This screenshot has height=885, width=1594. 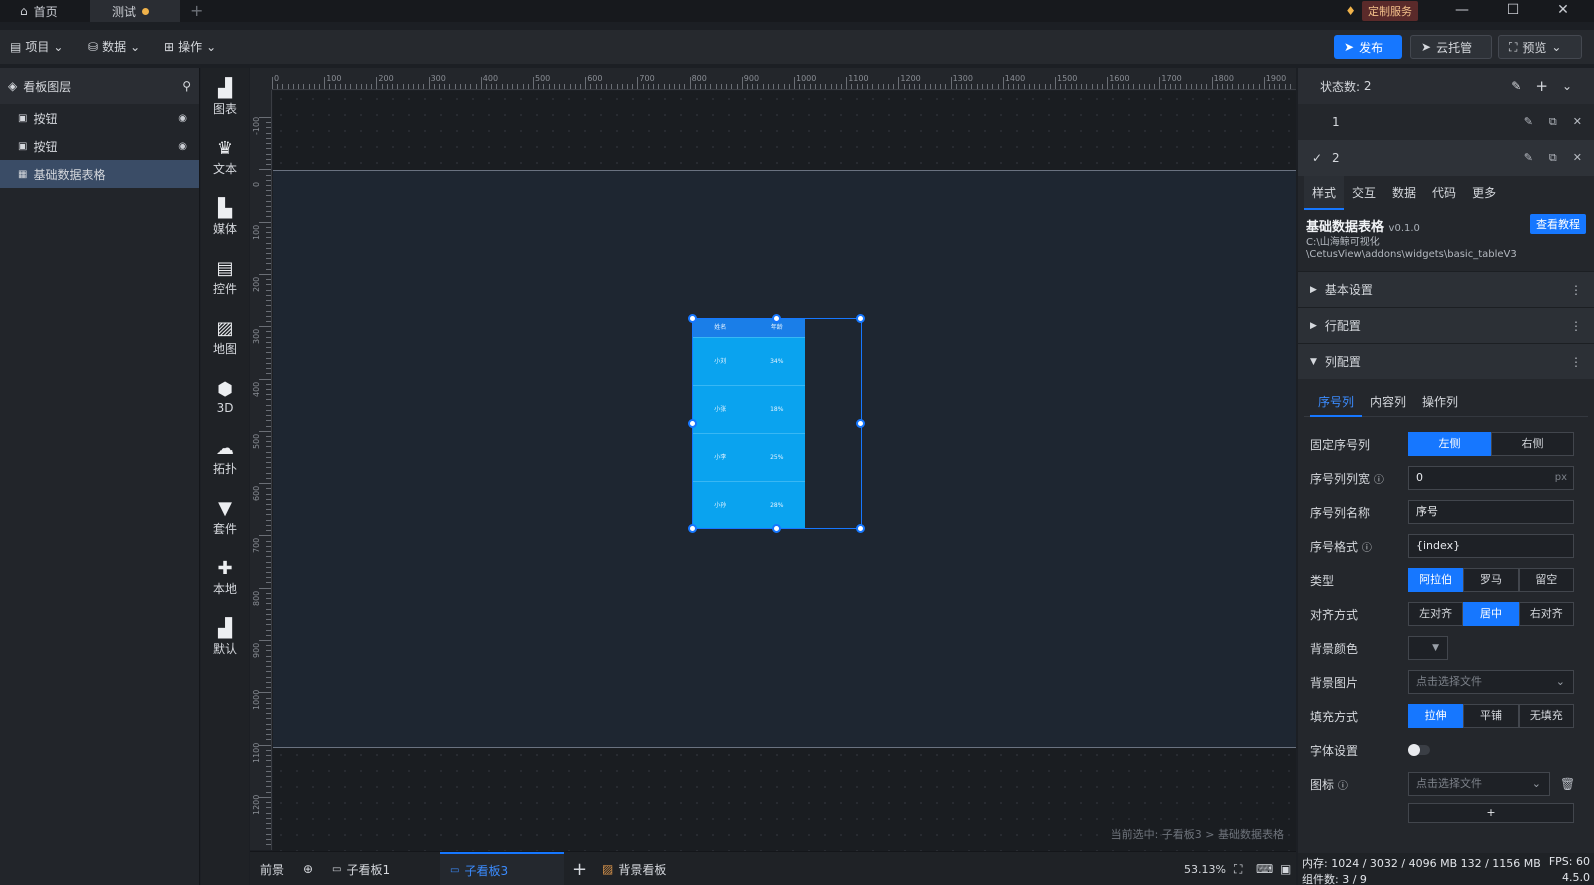 I want to click on tab-interaction: 交互, so click(x=1364, y=193).